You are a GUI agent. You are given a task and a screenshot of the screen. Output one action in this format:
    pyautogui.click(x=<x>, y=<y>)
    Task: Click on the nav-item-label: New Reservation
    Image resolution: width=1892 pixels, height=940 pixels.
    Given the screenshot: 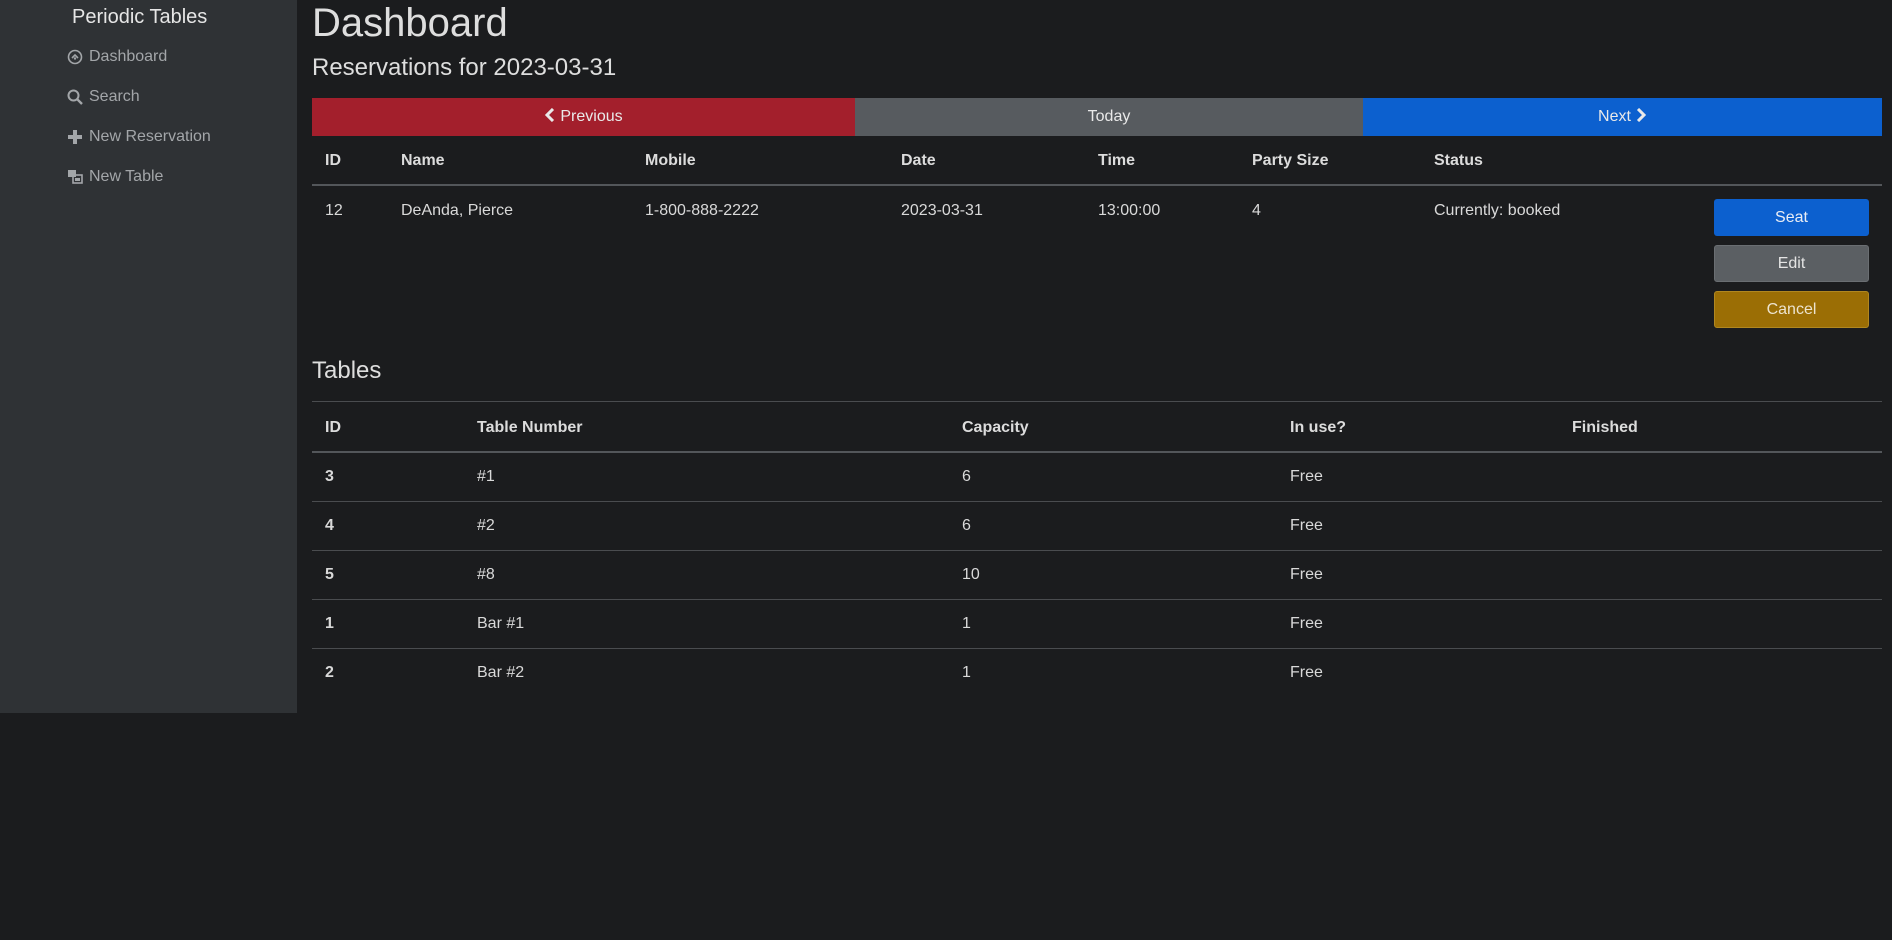 What is the action you would take?
    pyautogui.click(x=150, y=136)
    